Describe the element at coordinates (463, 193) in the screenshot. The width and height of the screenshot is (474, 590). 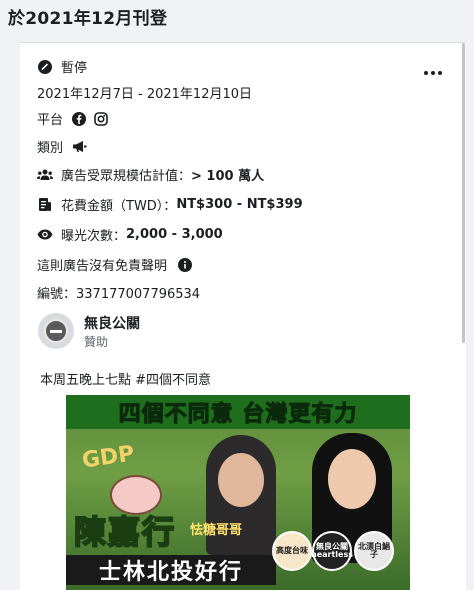
I see `scrollbar` at that location.